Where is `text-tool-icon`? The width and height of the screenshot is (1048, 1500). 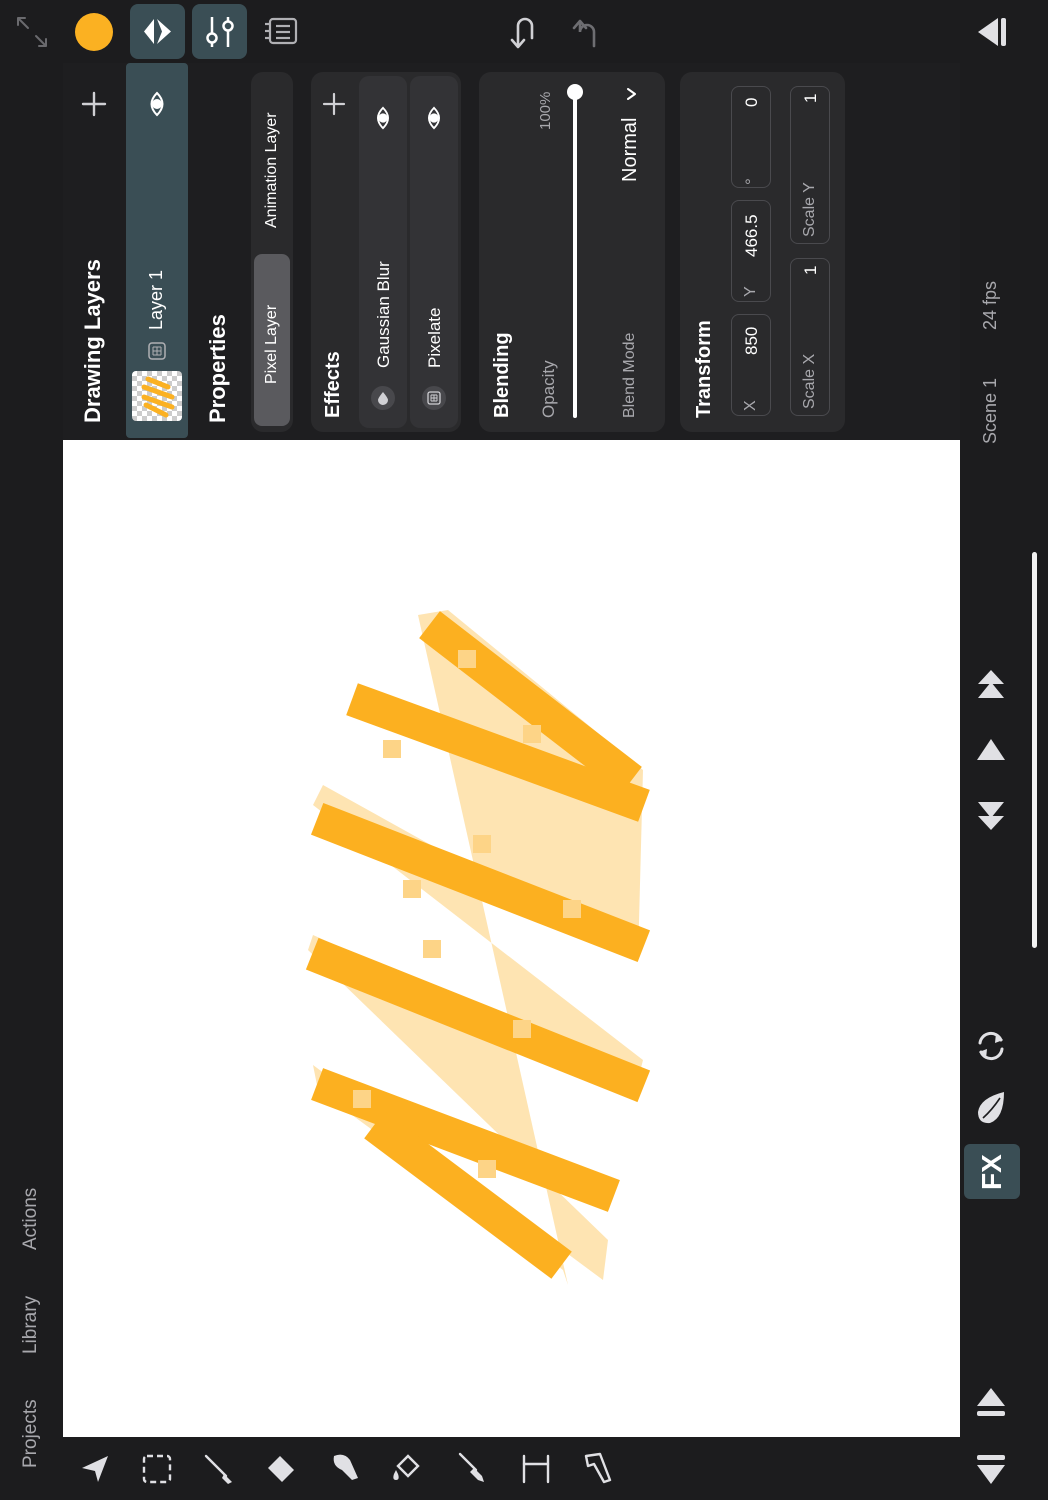 text-tool-icon is located at coordinates (597, 1468).